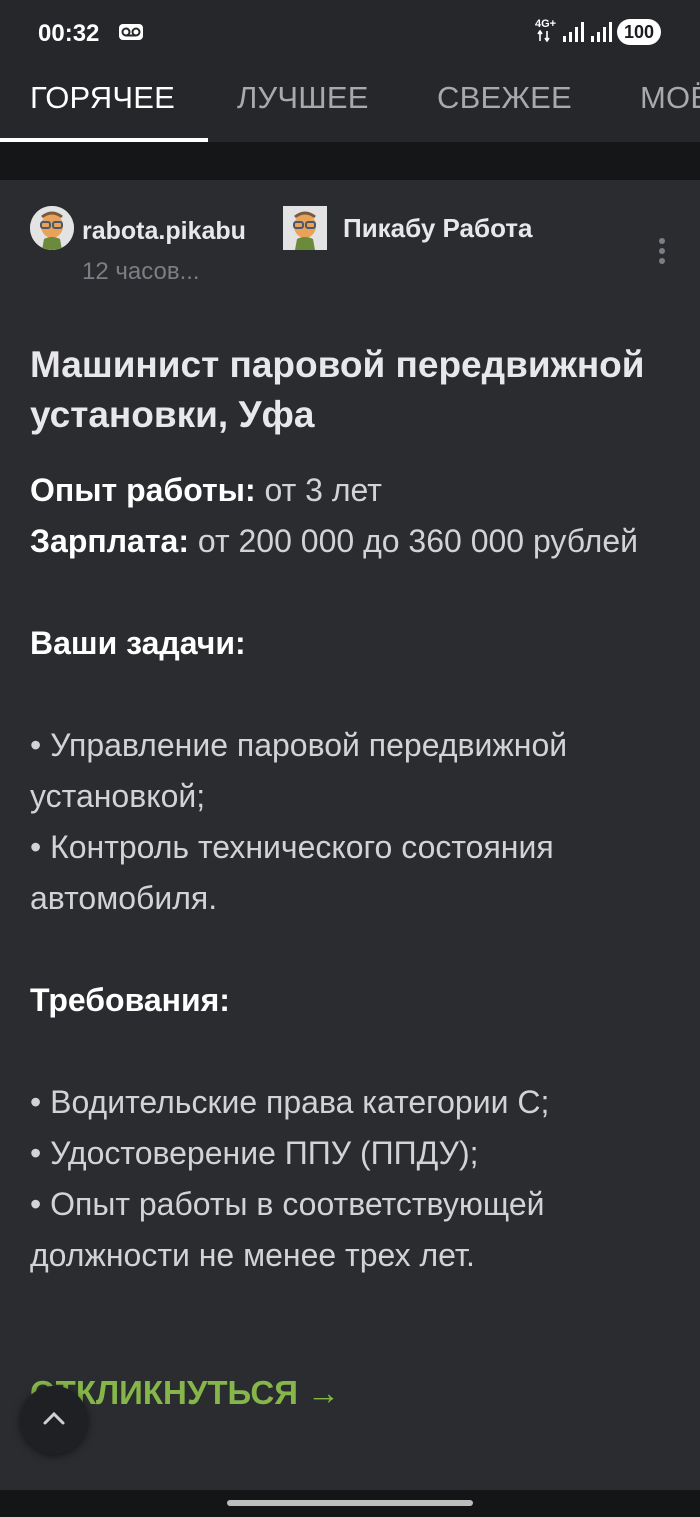 The height and width of the screenshot is (1517, 700). I want to click on feed-tabs: ГОРЯЧЕЕ ЛУЧШЕЕ СВЕЖЕЕ МОЁ, so click(350, 104).